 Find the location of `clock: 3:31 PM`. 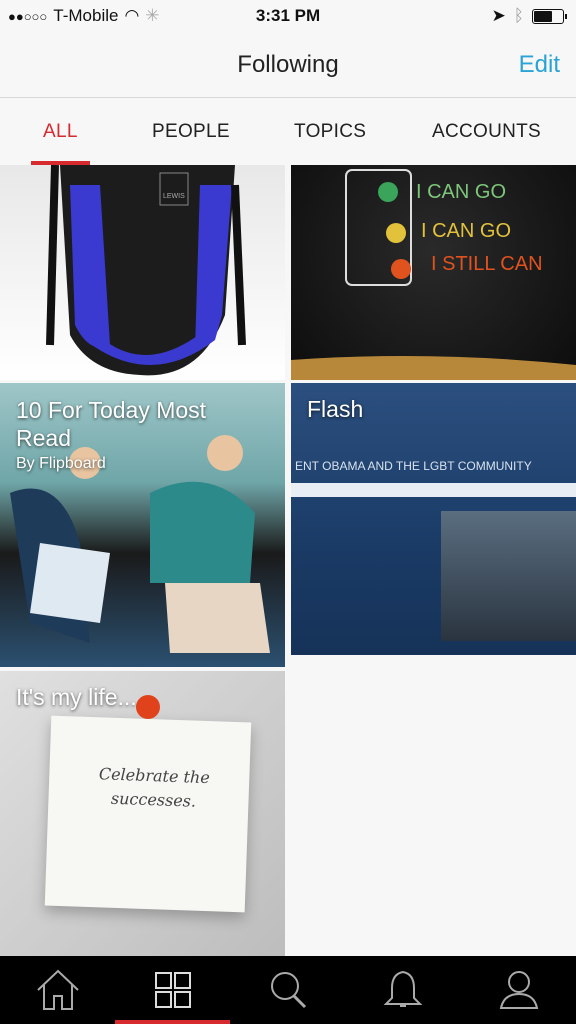

clock: 3:31 PM is located at coordinates (288, 15).